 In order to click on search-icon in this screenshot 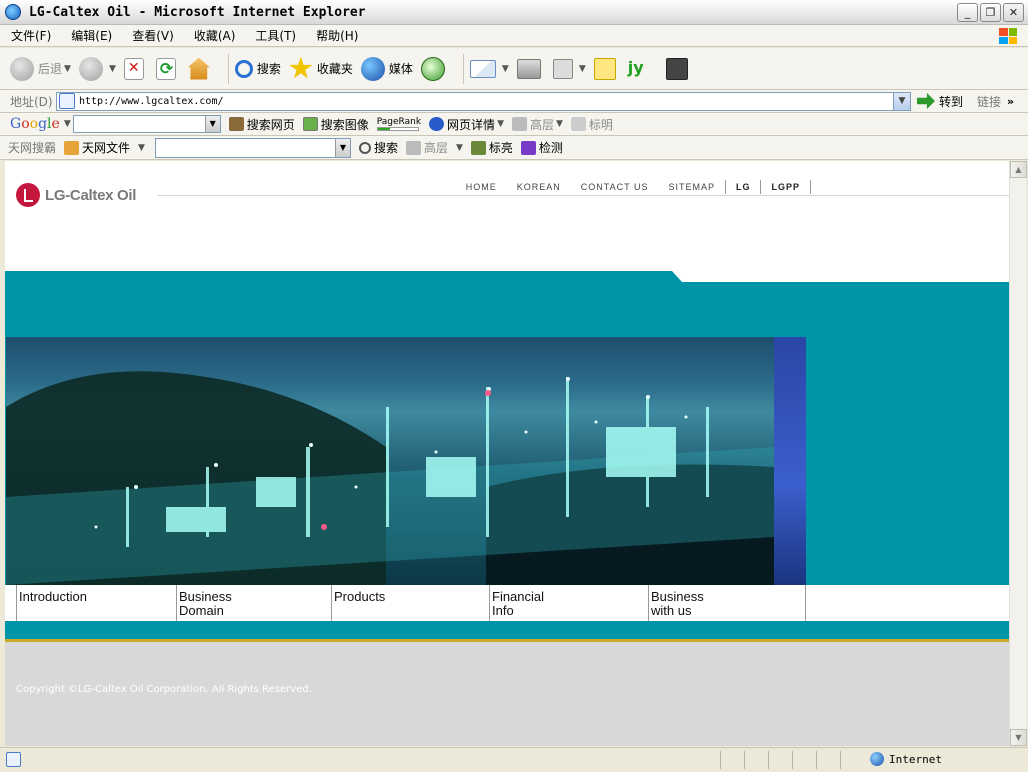, I will do `click(243, 68)`.